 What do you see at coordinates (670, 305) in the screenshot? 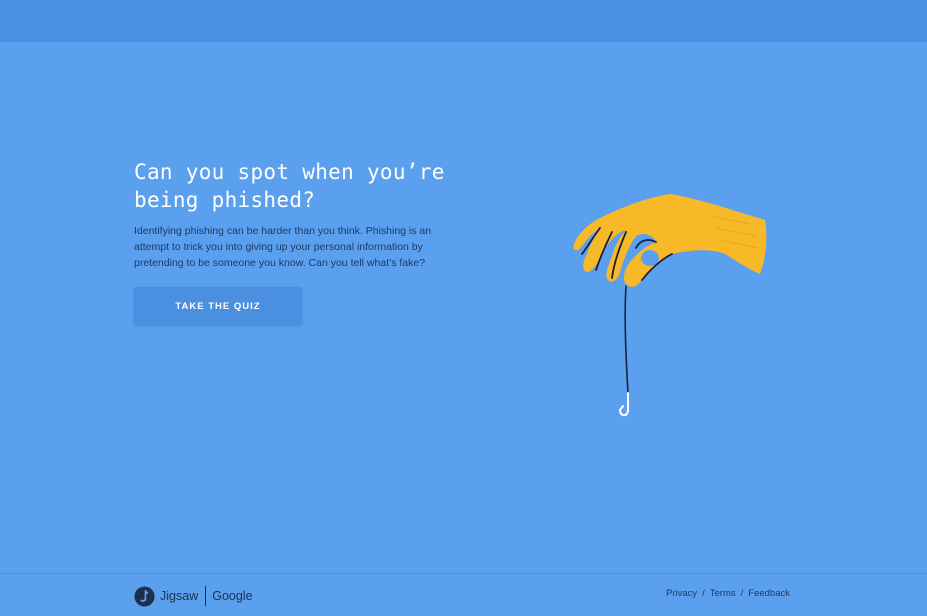
I see `hand-holding-fishhook-icon` at bounding box center [670, 305].